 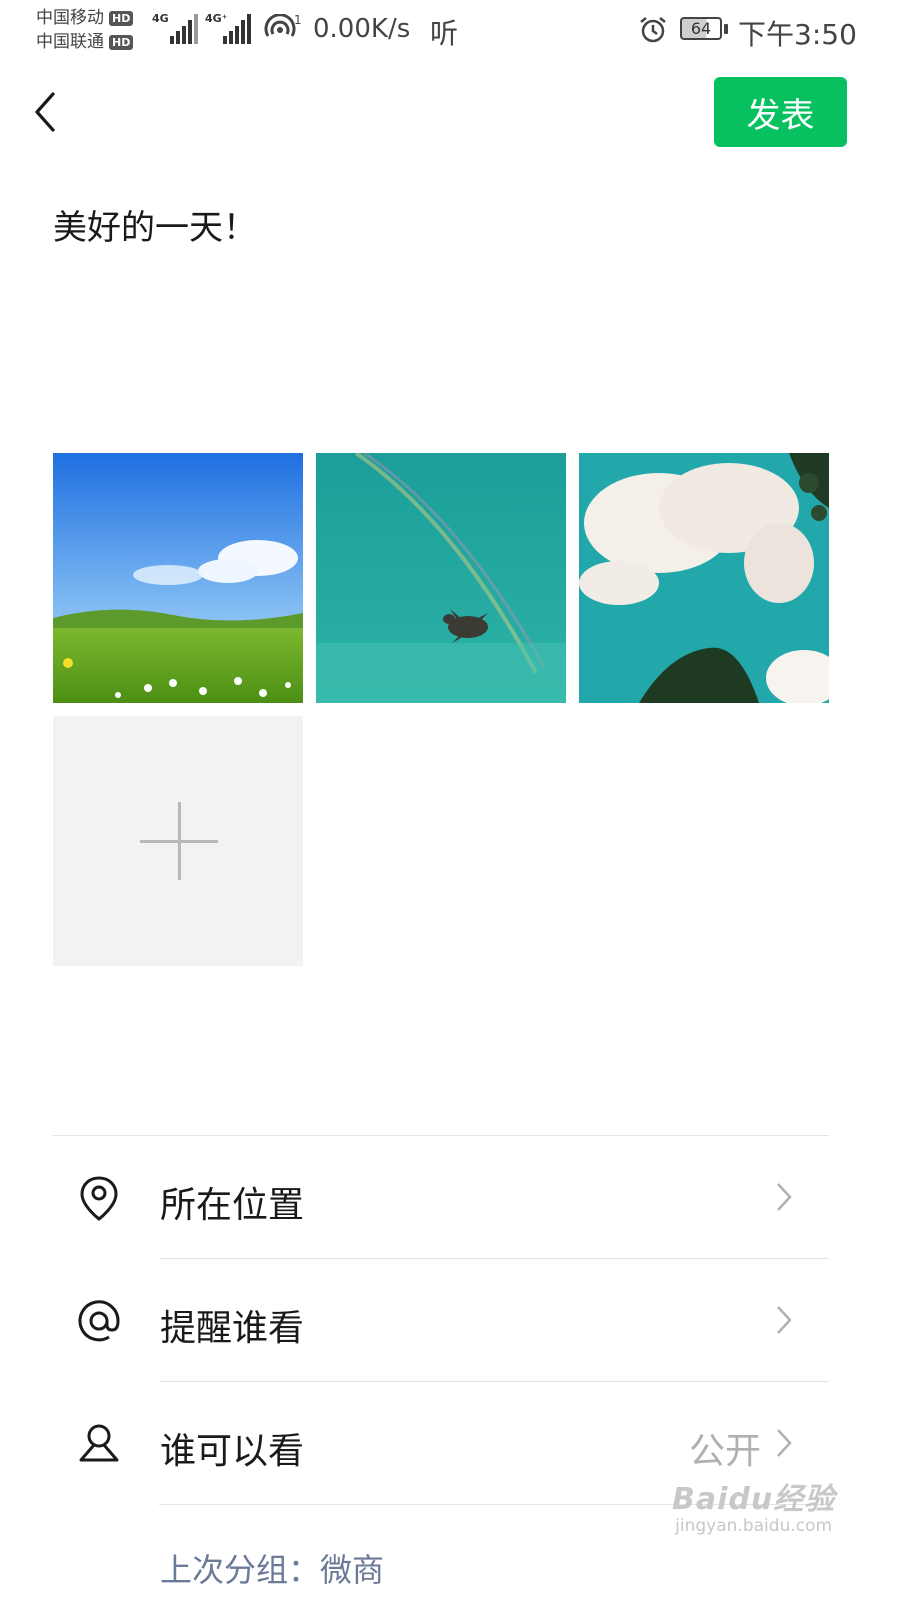 What do you see at coordinates (797, 34) in the screenshot?
I see `clock: 下午3:50` at bounding box center [797, 34].